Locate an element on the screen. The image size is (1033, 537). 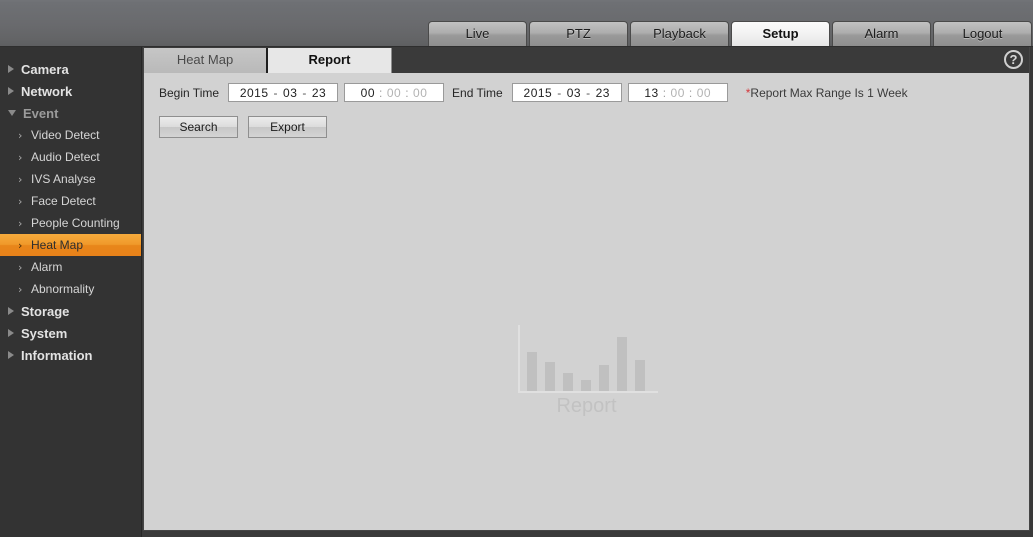
sidebar-item-ivs-analyse: › IVS Analyse is located at coordinates (70, 179).